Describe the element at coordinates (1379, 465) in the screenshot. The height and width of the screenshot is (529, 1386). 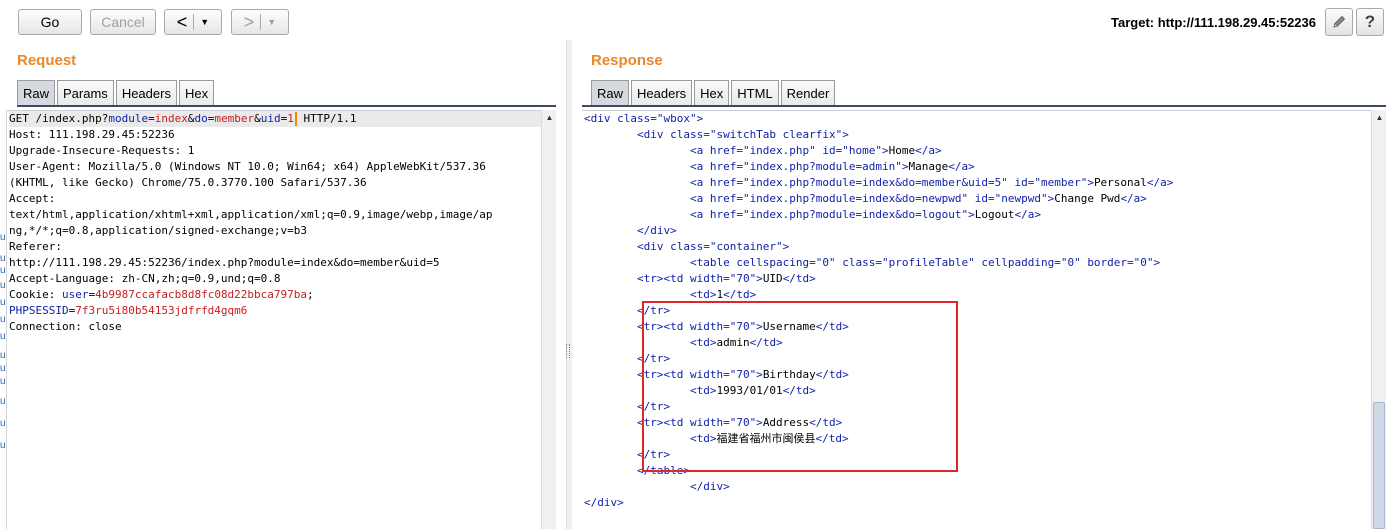
I see `scroll-thumb` at that location.